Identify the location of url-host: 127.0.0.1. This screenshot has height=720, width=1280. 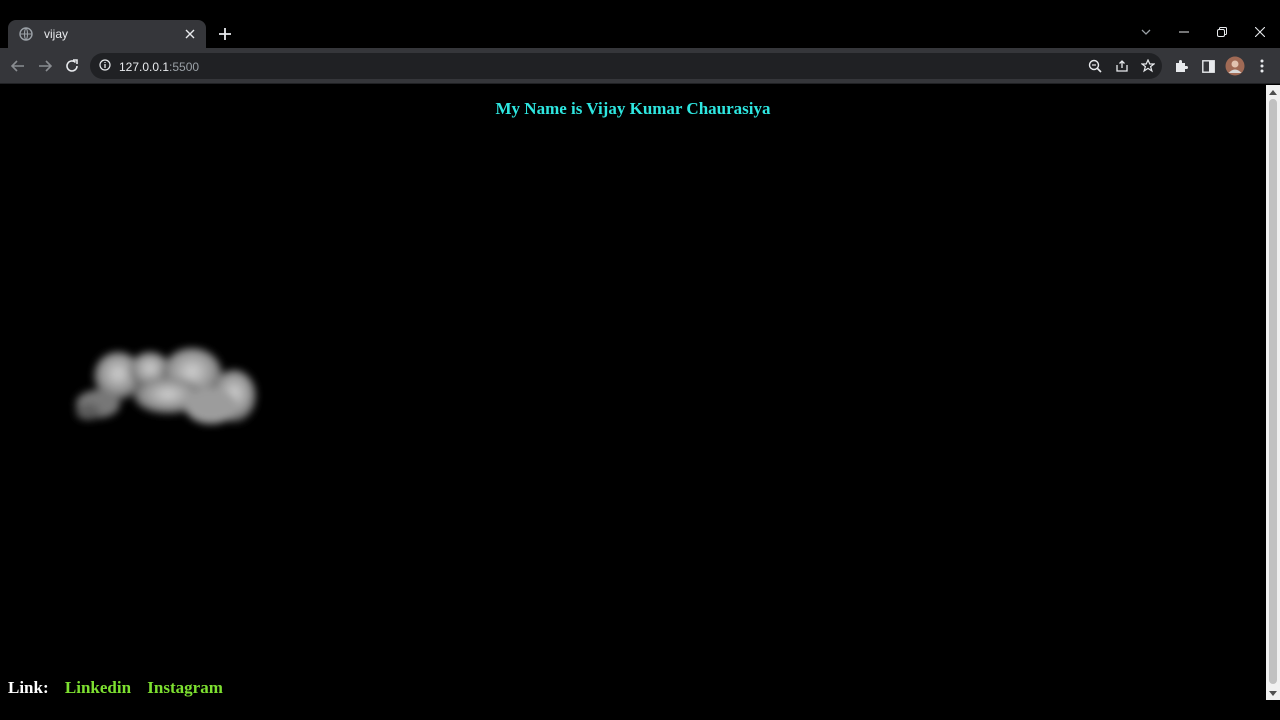
(144, 67).